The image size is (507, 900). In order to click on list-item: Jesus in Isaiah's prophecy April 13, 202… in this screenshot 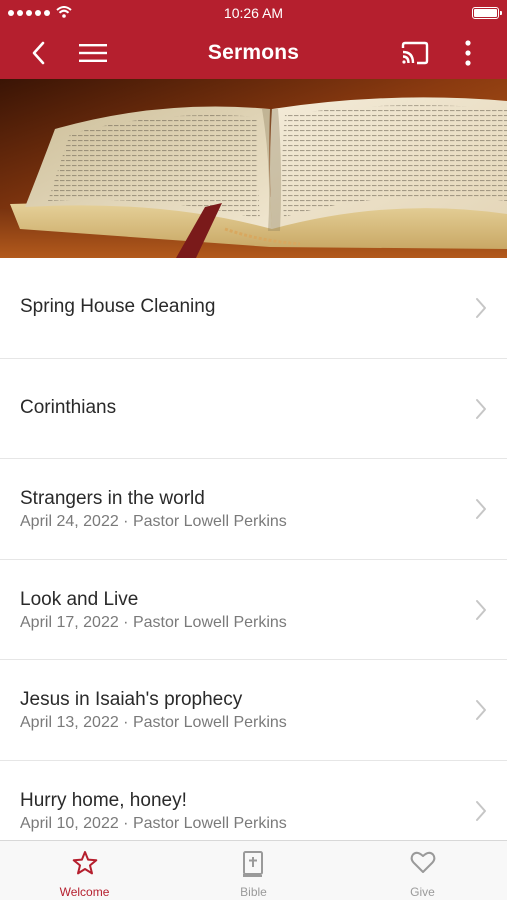, I will do `click(253, 710)`.